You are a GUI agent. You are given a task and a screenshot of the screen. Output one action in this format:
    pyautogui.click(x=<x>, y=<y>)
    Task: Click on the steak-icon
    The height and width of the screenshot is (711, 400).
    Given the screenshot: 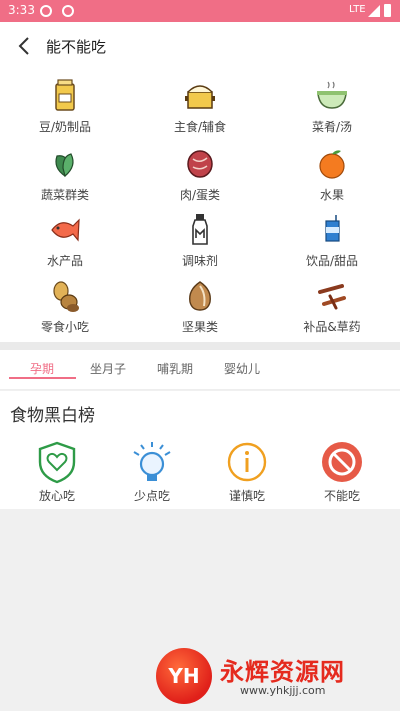 What is the action you would take?
    pyautogui.click(x=200, y=164)
    